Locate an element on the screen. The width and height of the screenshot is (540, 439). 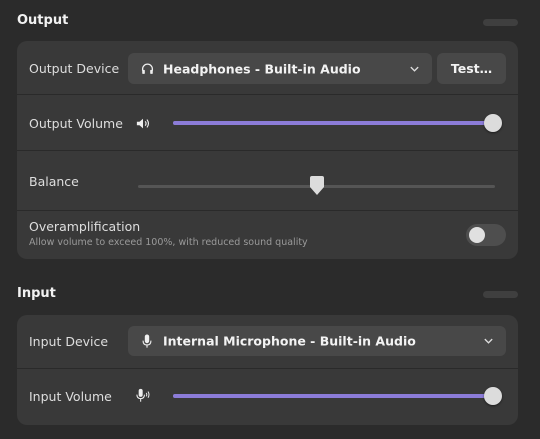
output-volume-knob is located at coordinates (493, 123).